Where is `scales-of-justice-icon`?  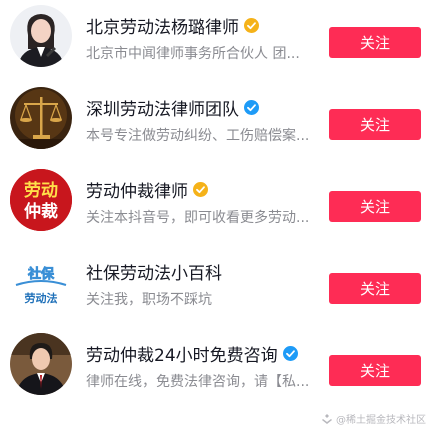 scales-of-justice-icon is located at coordinates (41, 118).